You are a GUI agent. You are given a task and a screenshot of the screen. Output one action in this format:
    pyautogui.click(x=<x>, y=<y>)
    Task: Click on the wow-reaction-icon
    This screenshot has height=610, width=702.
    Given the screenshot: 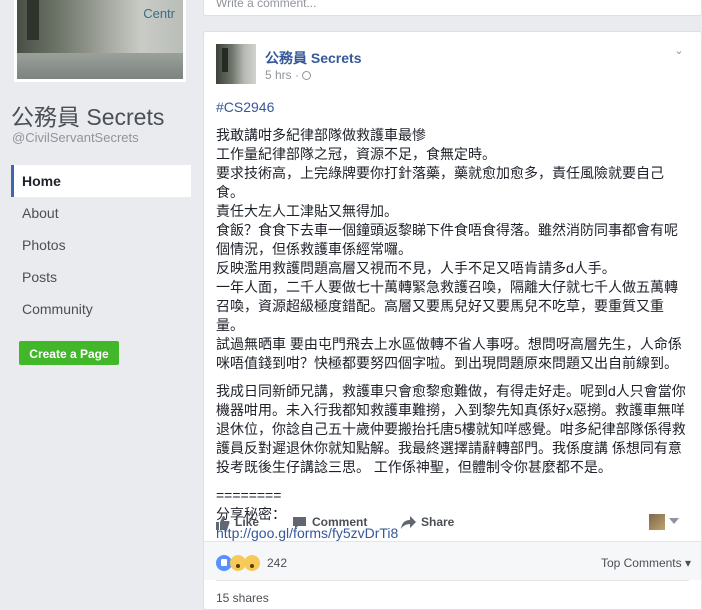 What is the action you would take?
    pyautogui.click(x=252, y=563)
    